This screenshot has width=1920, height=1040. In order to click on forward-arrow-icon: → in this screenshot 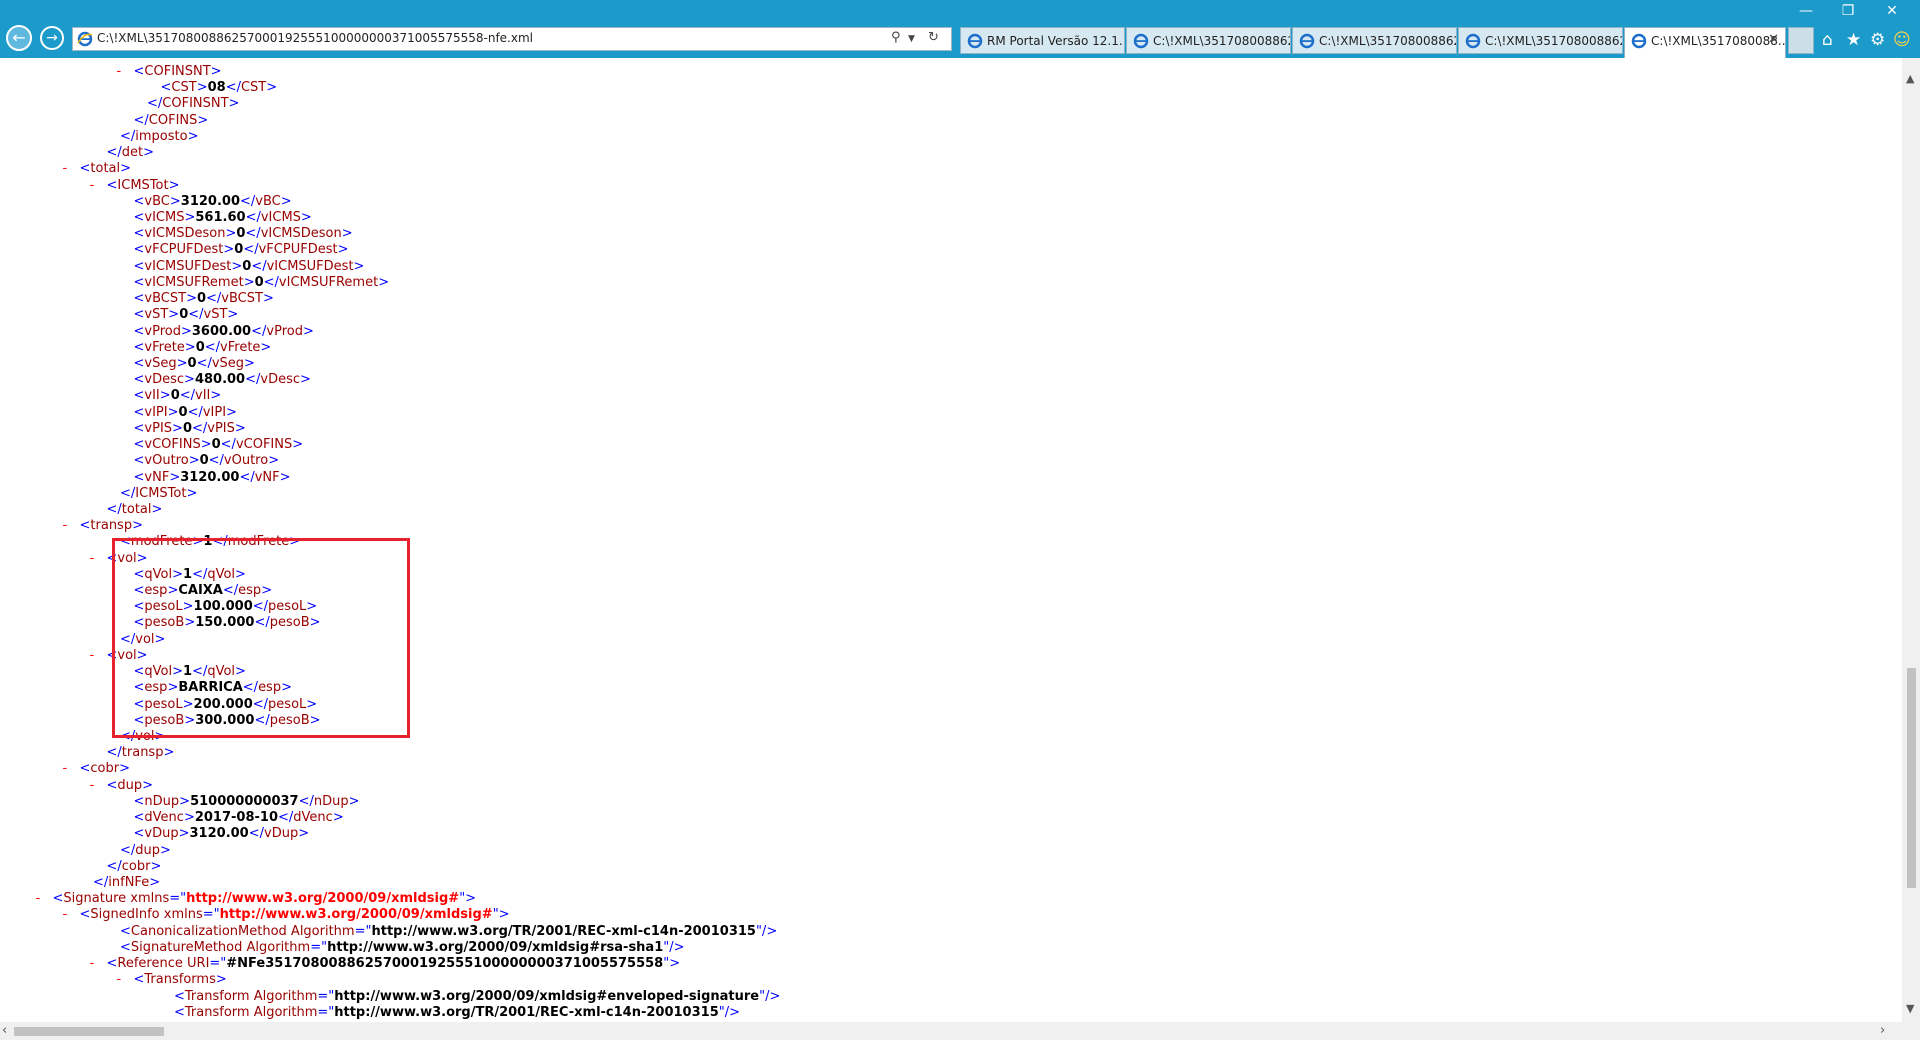, I will do `click(52, 38)`.